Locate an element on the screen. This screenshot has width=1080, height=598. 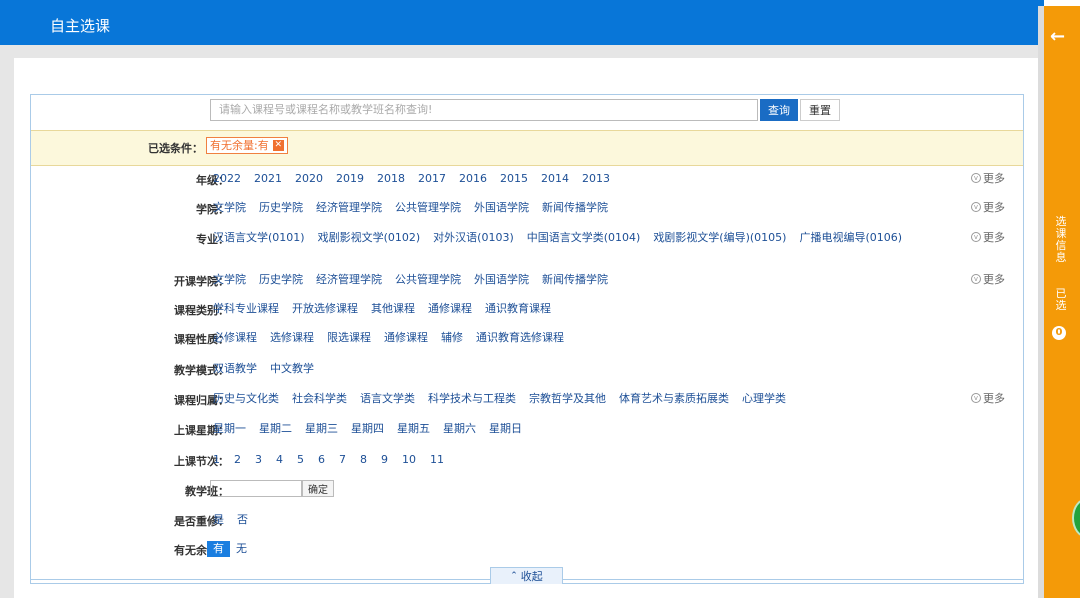
option-link: 开放选修课程 is located at coordinates (325, 309).